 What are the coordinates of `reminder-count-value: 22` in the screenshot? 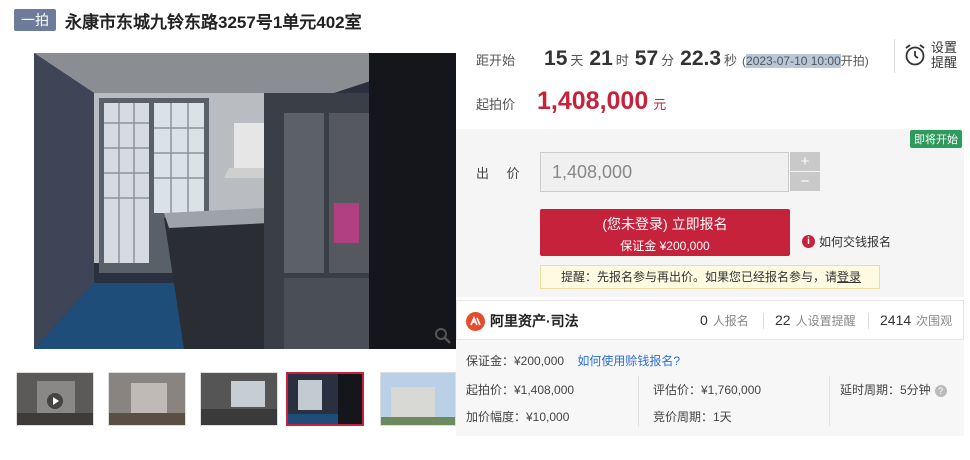 It's located at (783, 320).